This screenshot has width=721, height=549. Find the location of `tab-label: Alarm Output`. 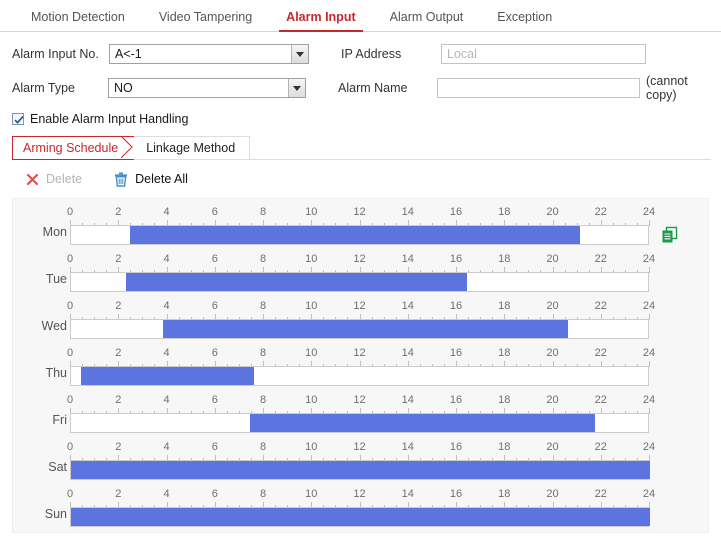

tab-label: Alarm Output is located at coordinates (426, 17).